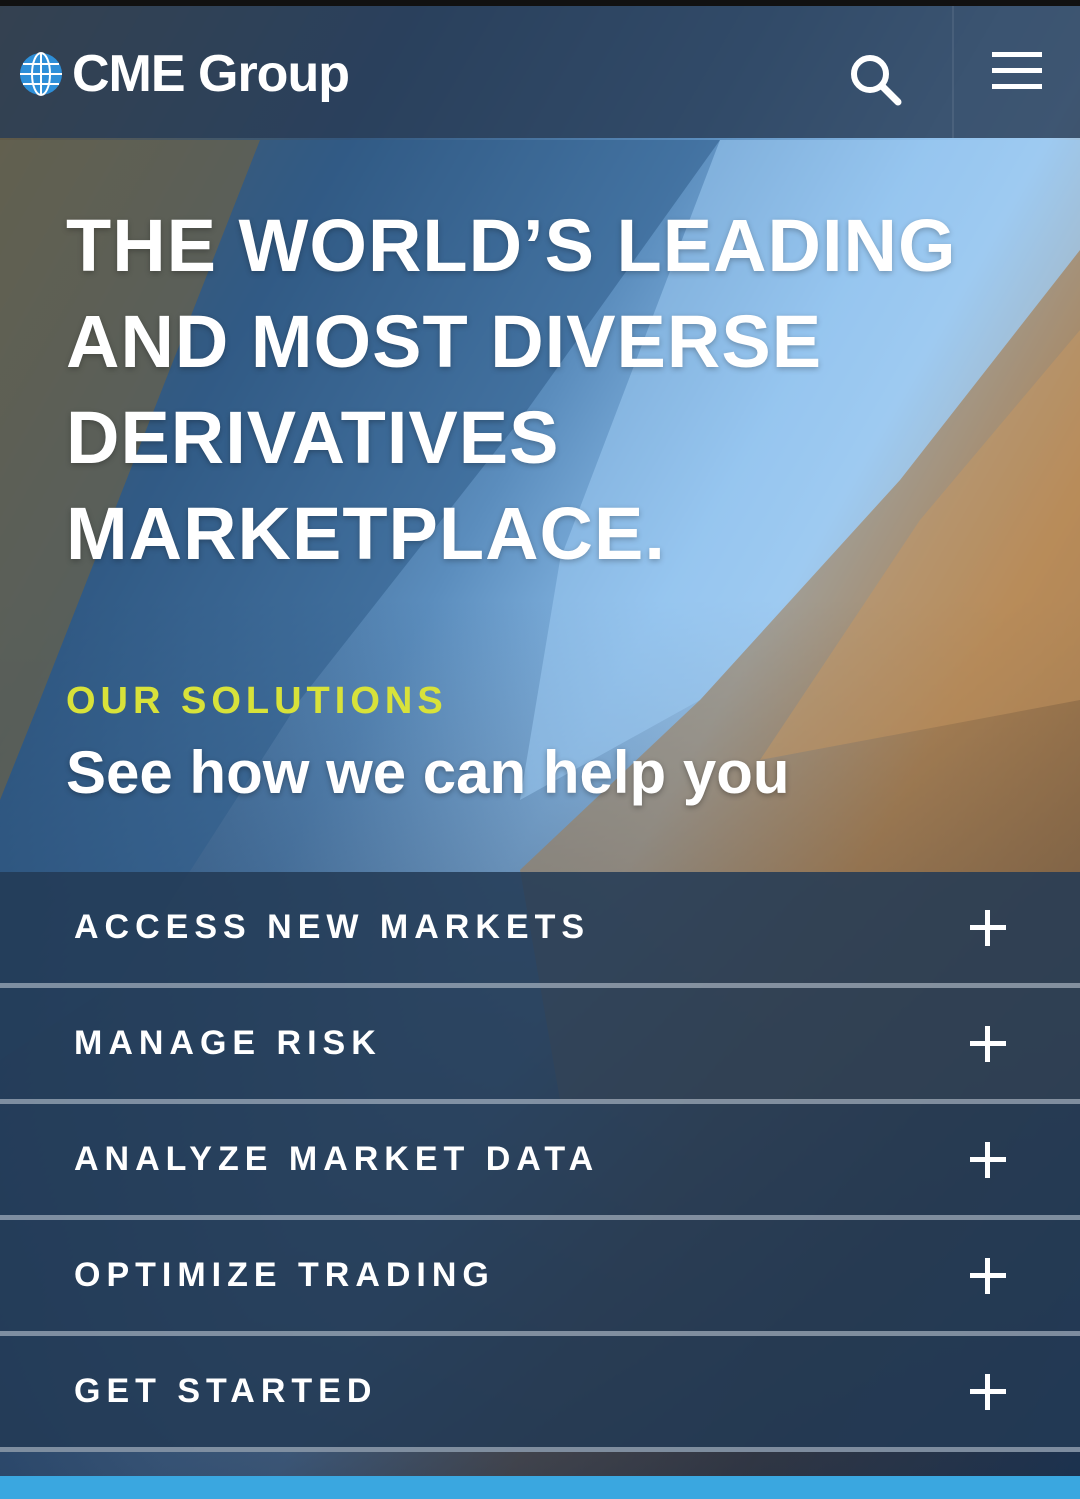  Describe the element at coordinates (228, 1043) in the screenshot. I see `accordion-label: MANAGE RISK` at that location.